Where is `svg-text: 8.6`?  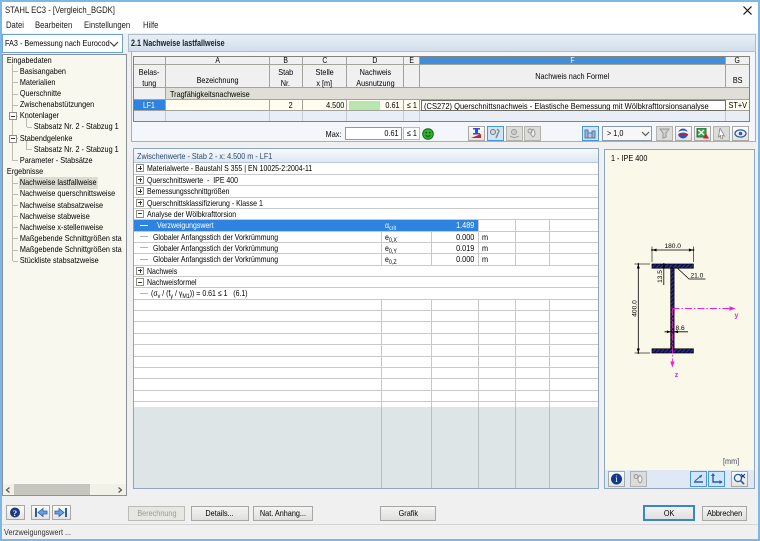 svg-text: 8.6 is located at coordinates (680, 328).